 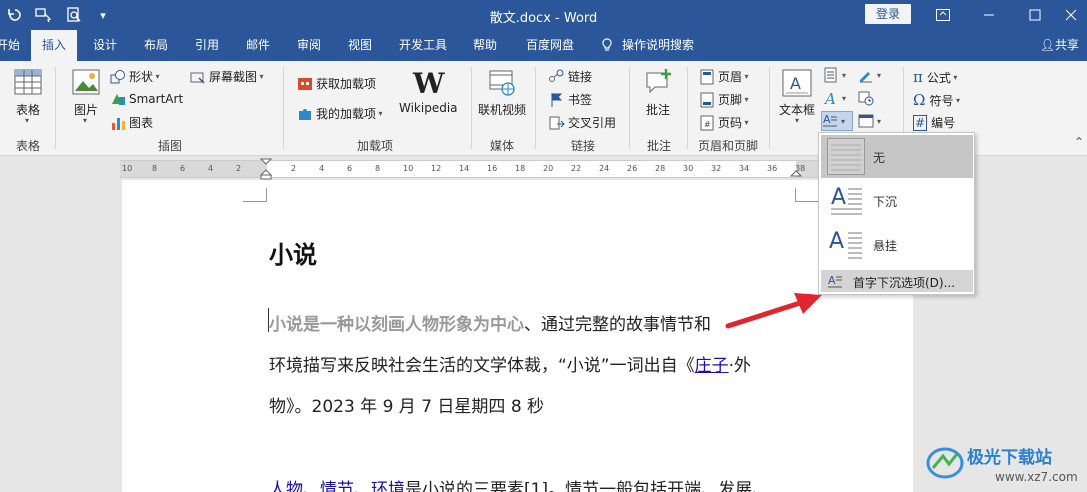 I want to click on site-watermark-logo: 极光下载站 www.xz7.com, so click(x=1005, y=463).